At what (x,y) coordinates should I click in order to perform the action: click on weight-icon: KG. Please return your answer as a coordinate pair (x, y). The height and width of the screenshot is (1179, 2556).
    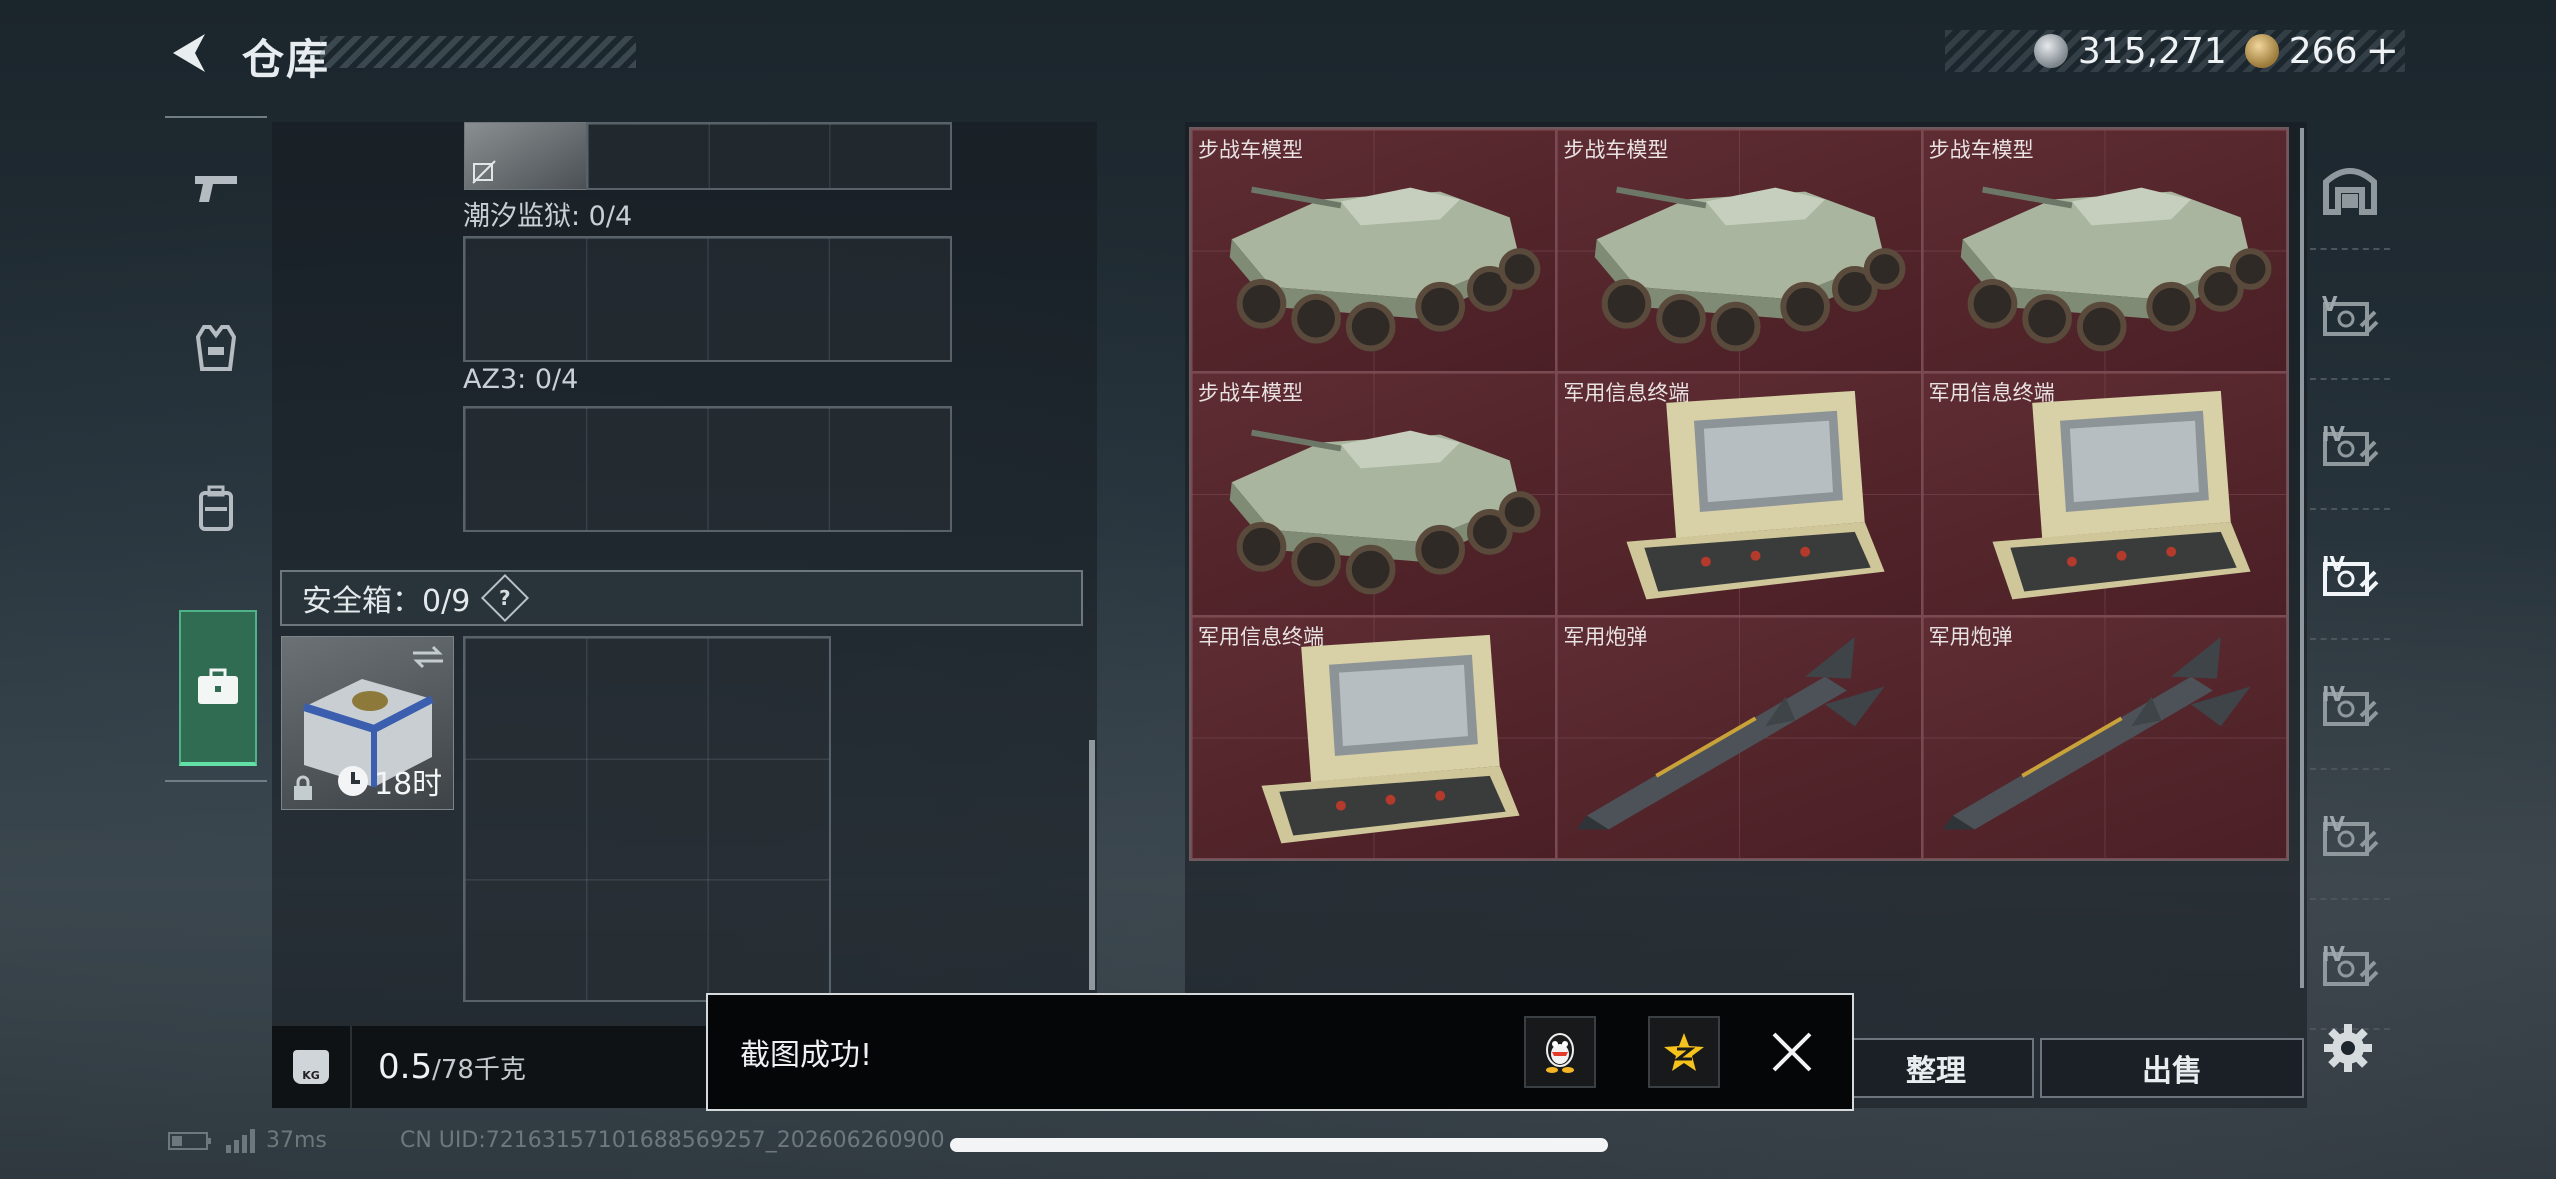
    Looking at the image, I should click on (312, 1067).